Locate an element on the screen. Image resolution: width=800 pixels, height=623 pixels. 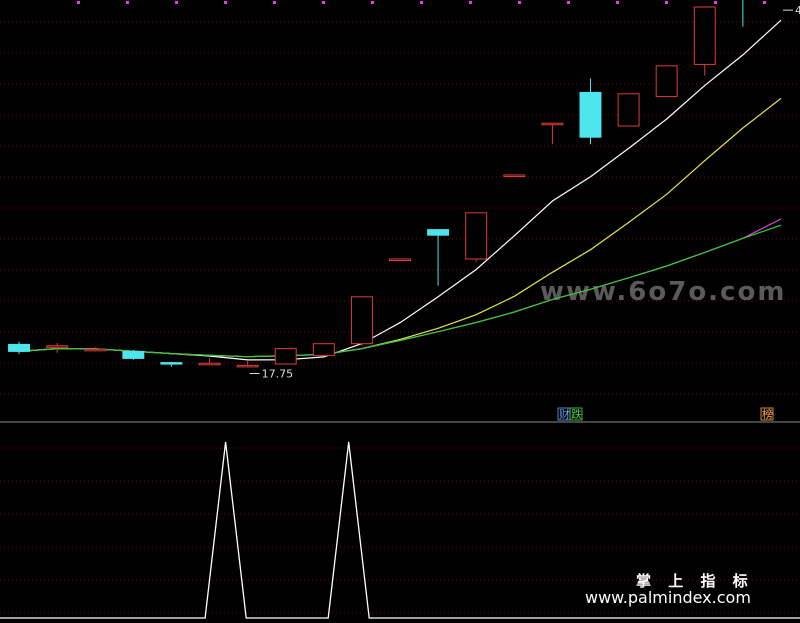
watermark-text: www.6o7o.com is located at coordinates (663, 292).